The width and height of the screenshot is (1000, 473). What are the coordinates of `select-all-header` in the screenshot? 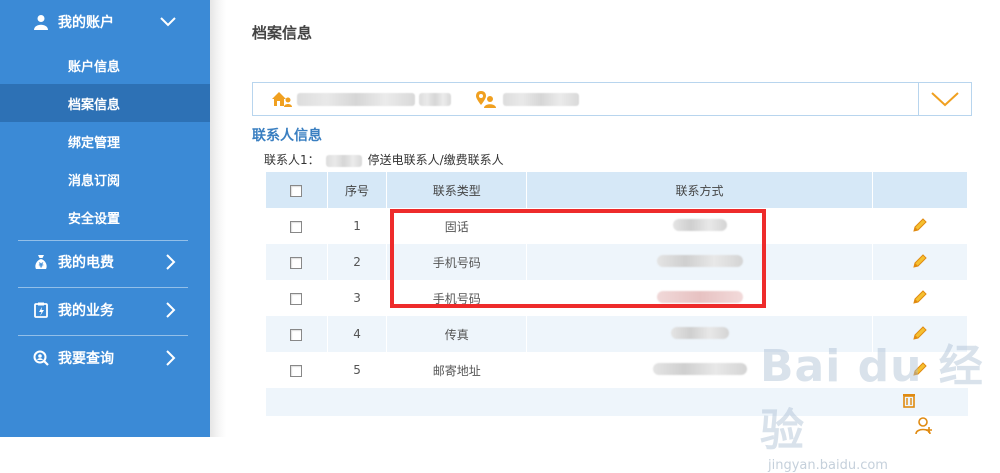 It's located at (297, 190).